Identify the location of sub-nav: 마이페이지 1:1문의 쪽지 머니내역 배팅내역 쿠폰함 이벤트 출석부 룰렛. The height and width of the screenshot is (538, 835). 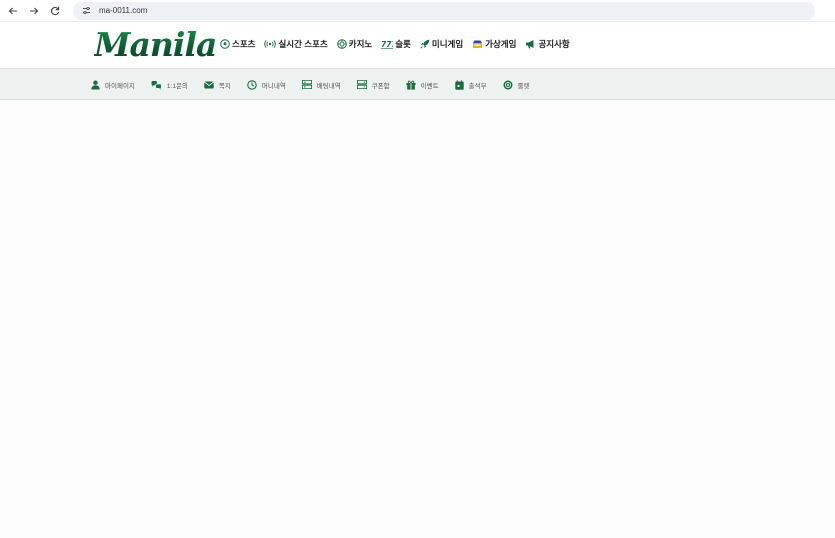
(318, 84).